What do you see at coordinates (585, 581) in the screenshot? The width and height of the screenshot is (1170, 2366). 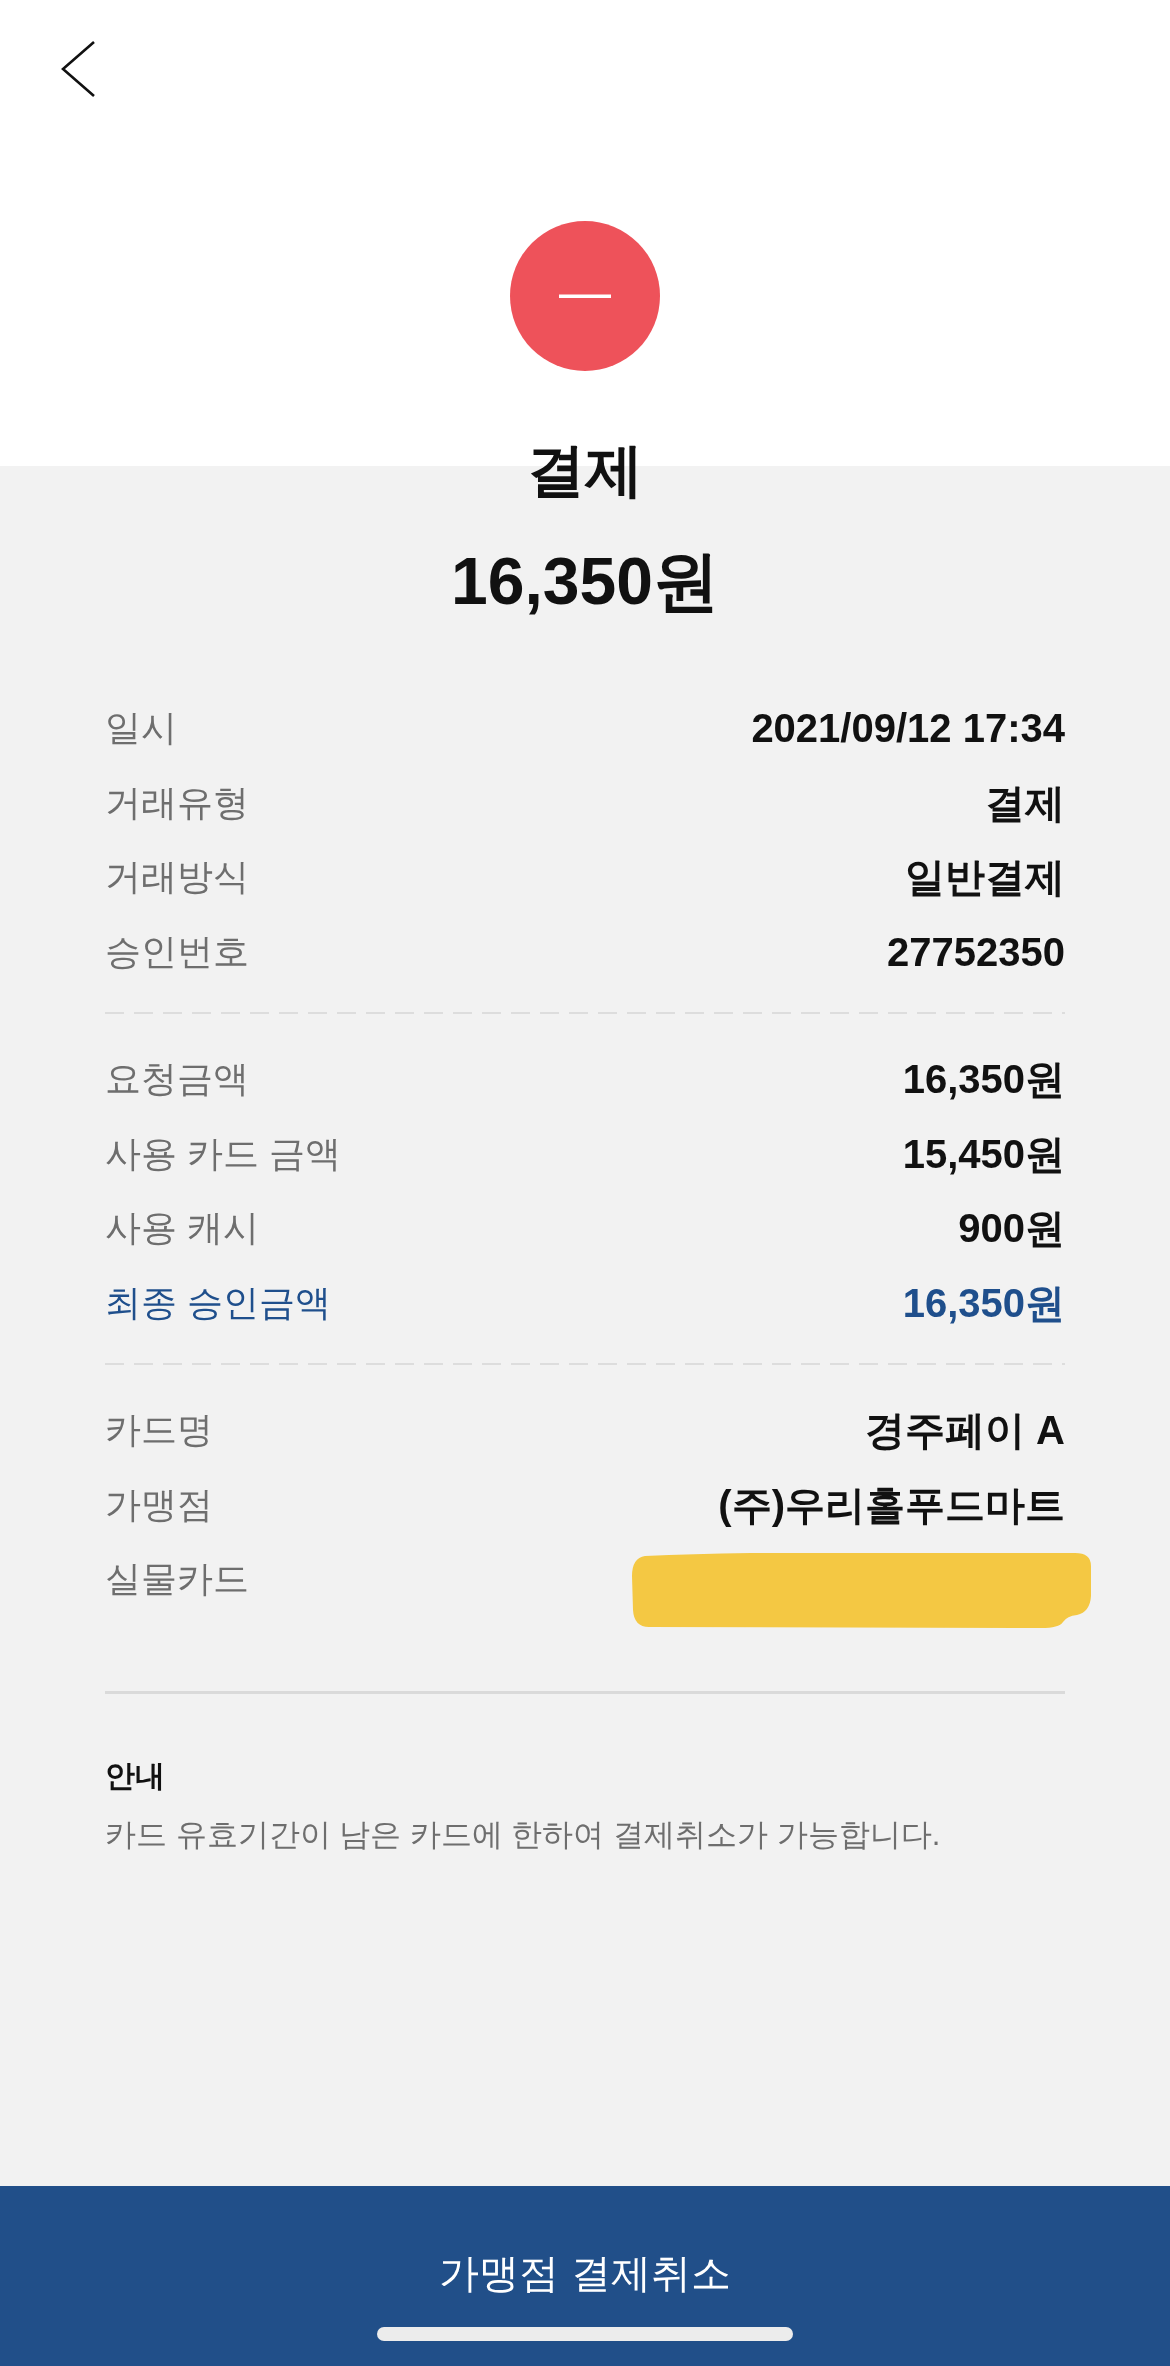 I see `amount-text: 16,350원` at bounding box center [585, 581].